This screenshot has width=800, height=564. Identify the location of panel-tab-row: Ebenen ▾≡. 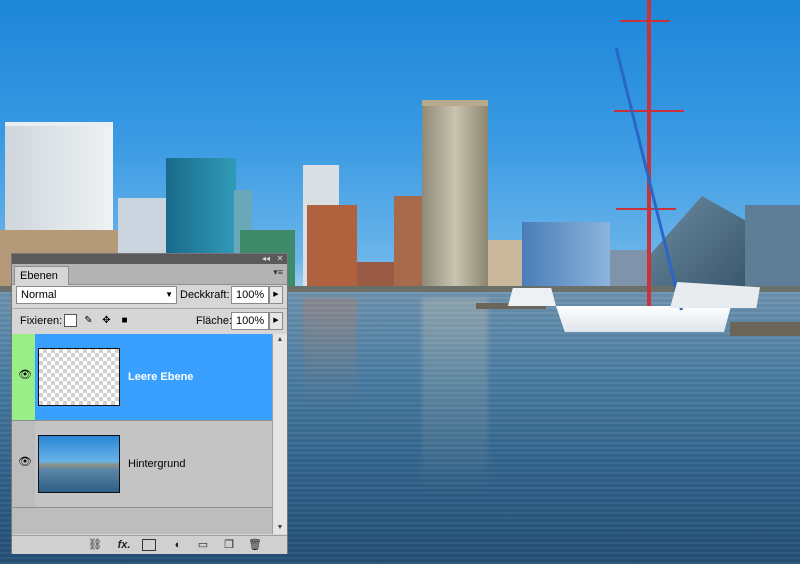
(149, 274).